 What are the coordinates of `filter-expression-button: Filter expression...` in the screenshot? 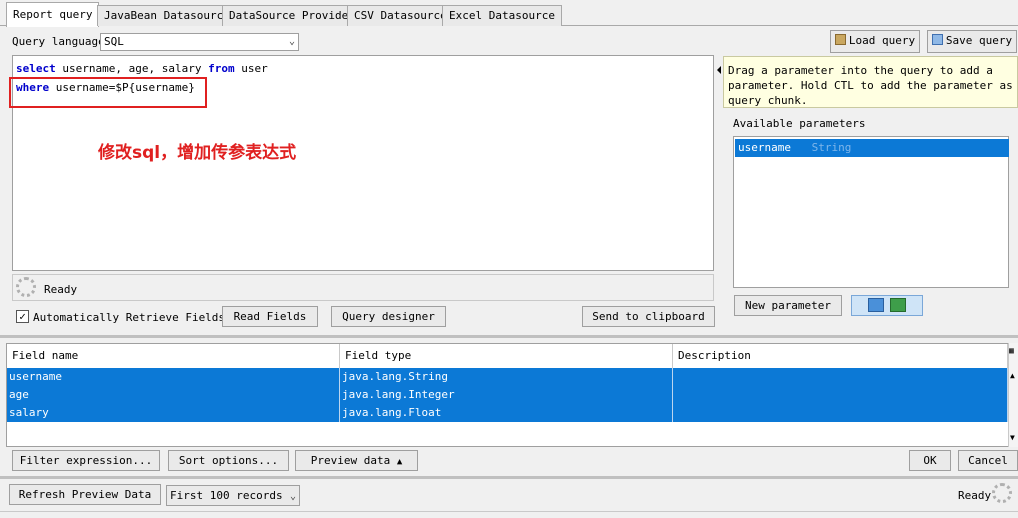 It's located at (86, 460).